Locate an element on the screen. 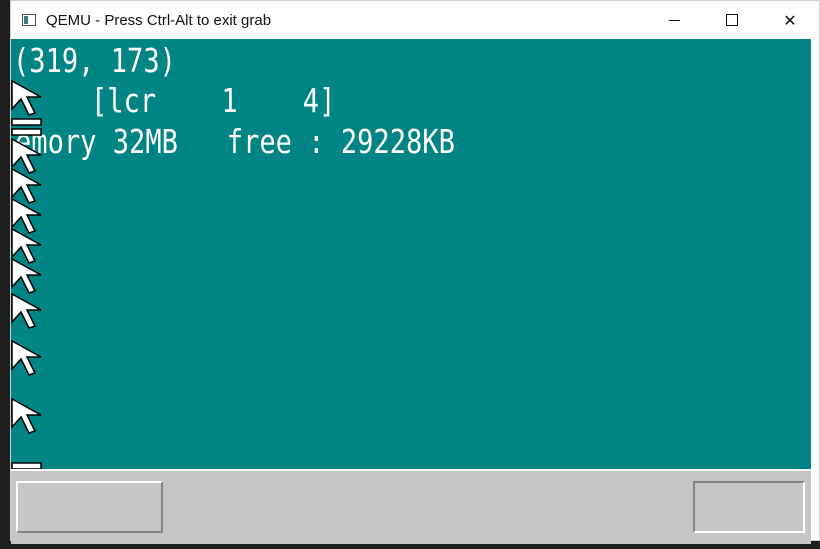 This screenshot has width=820, height=549. title-bar: QEMU - Press Ctrl-Alt to exit grab ✕ is located at coordinates (415, 20).